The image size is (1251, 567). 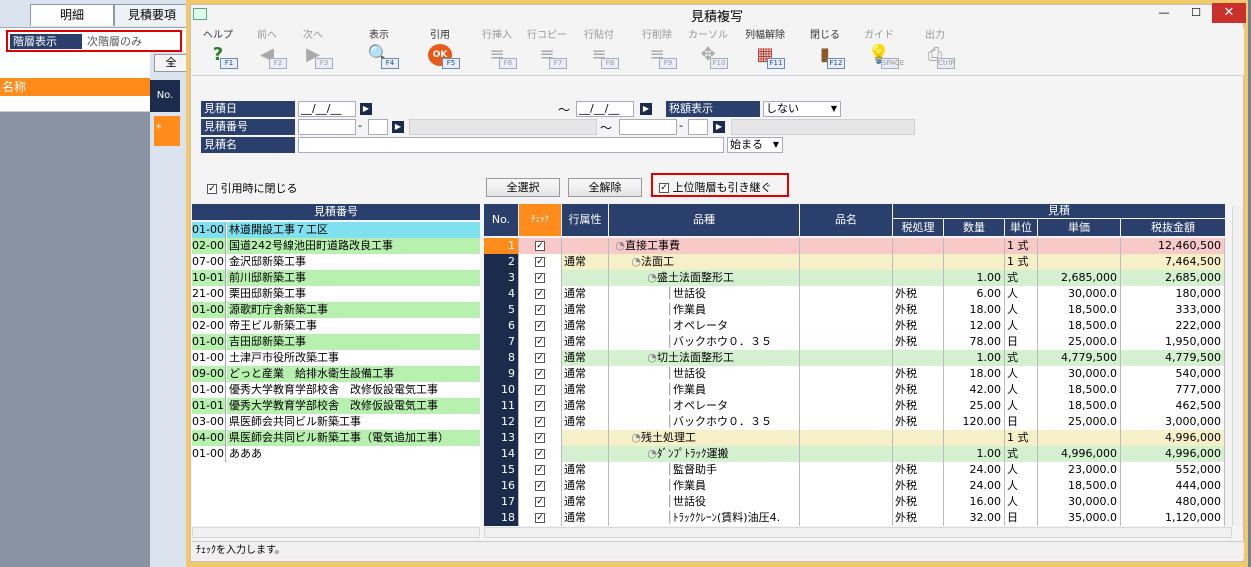 I want to click on estimate-name-input, so click(x=511, y=145).